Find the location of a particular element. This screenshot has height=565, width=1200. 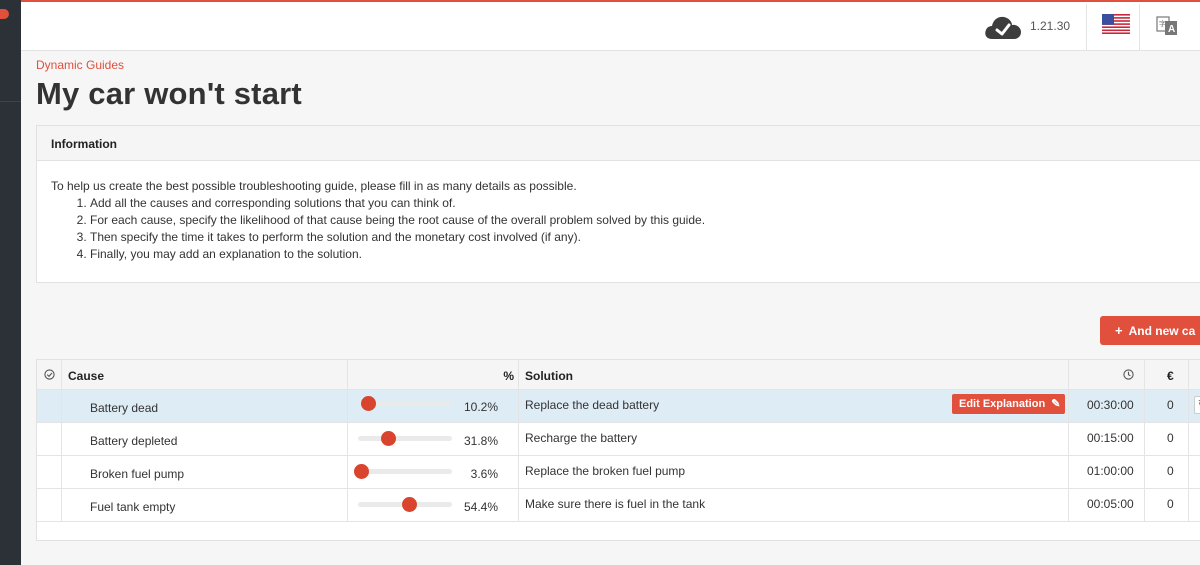

header-solution: Solution is located at coordinates (549, 376).